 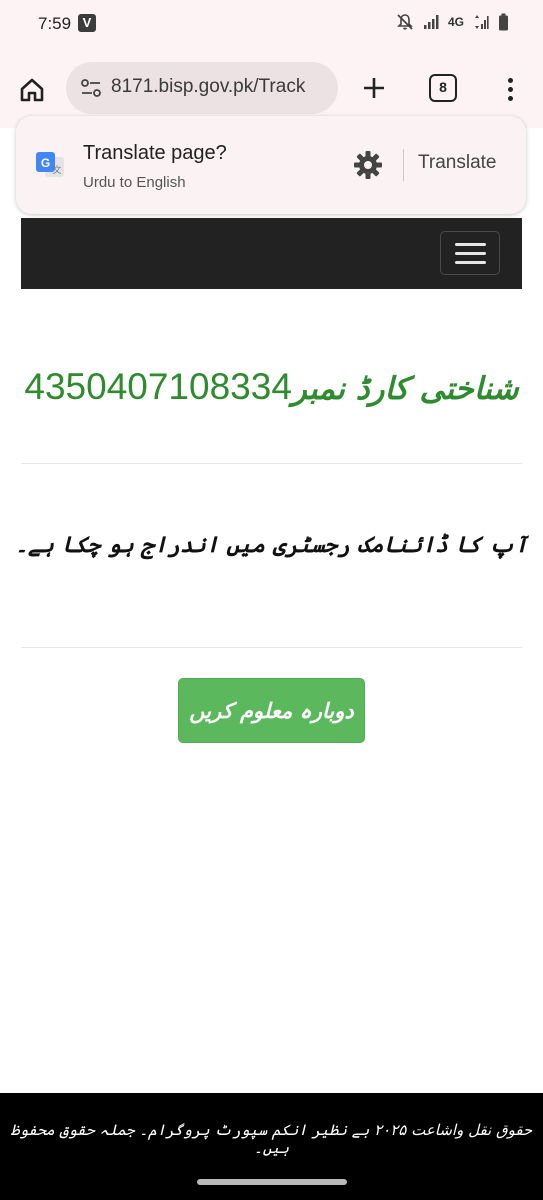 I want to click on hamburger-icon, so click(x=470, y=253).